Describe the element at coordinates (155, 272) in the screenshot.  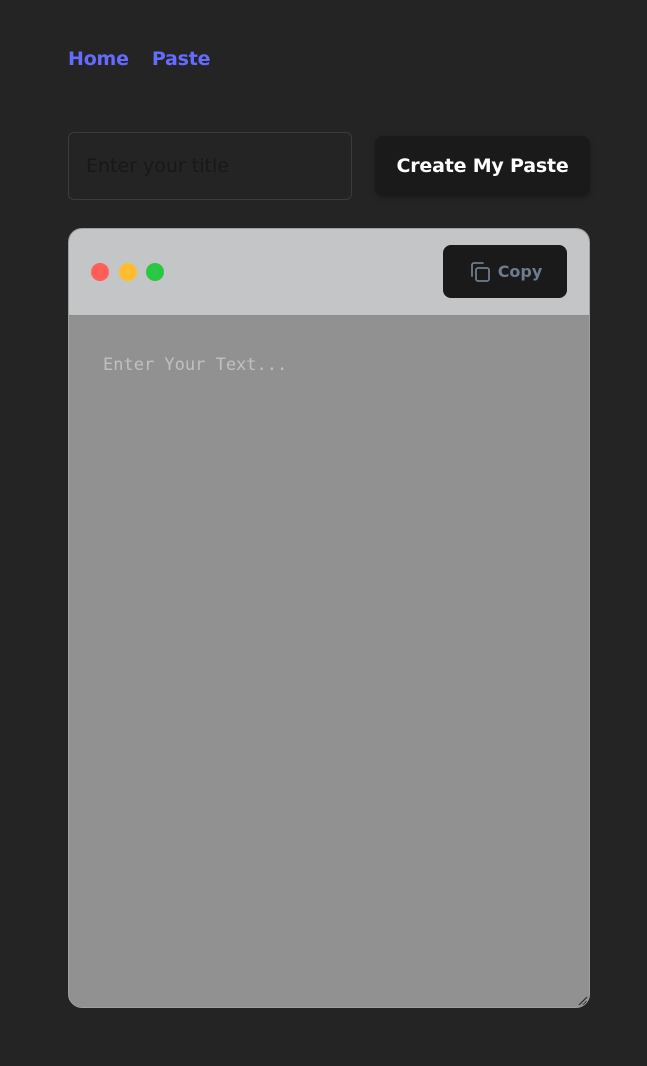
I see `window-maximize-dot` at that location.